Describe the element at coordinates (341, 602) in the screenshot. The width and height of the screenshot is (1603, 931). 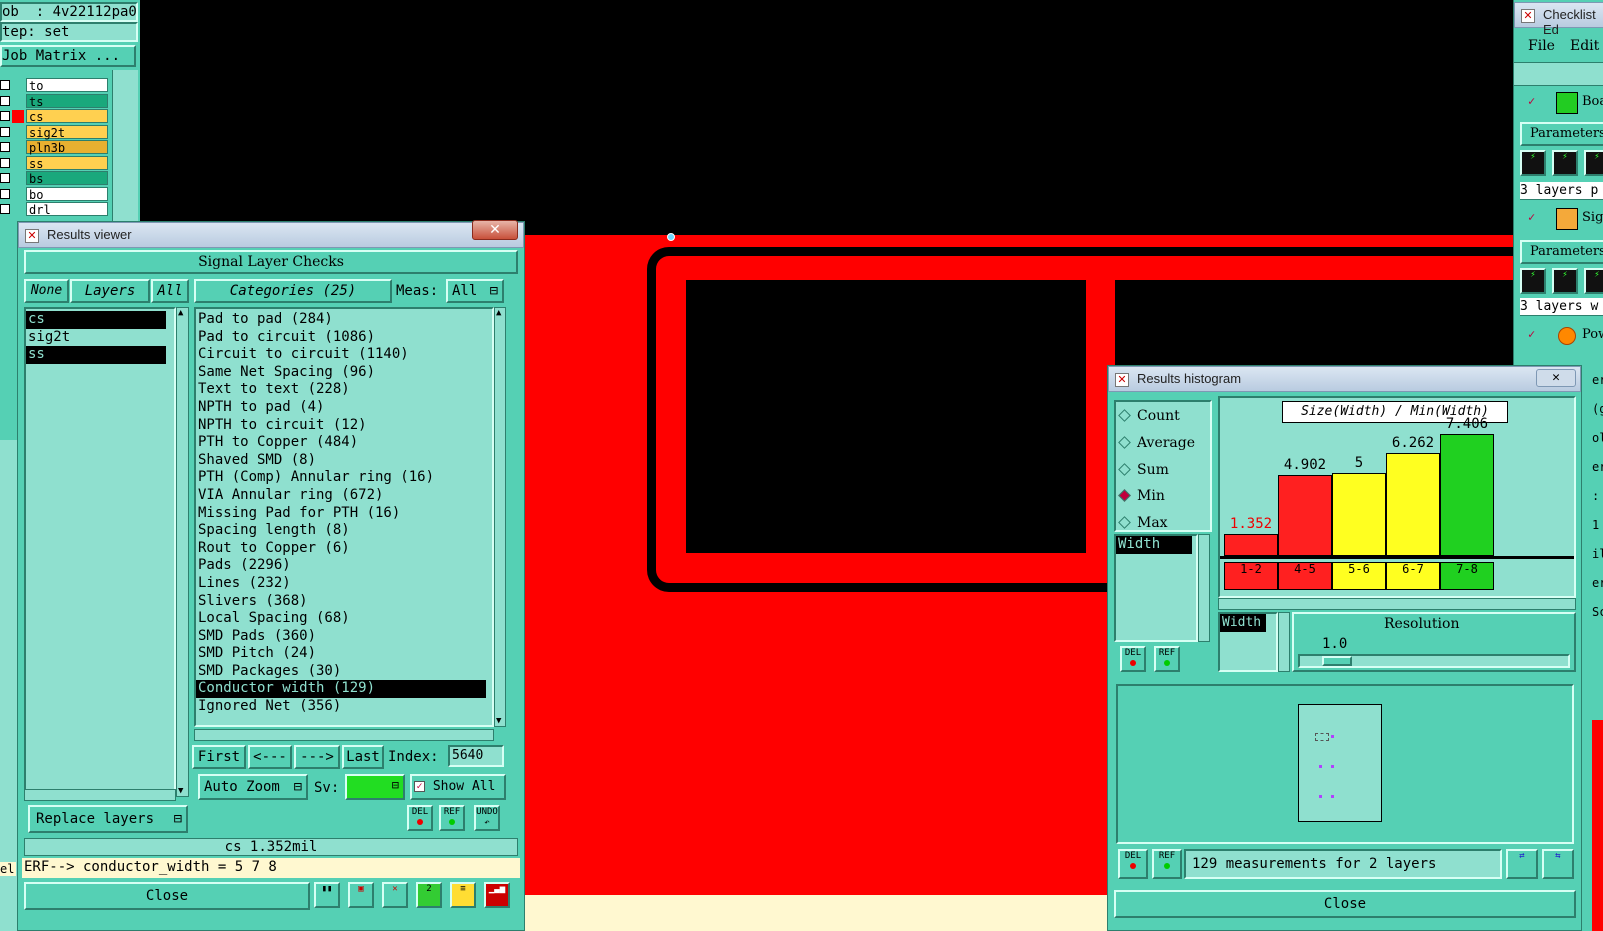
I see `category-item: Slivers (368)` at that location.